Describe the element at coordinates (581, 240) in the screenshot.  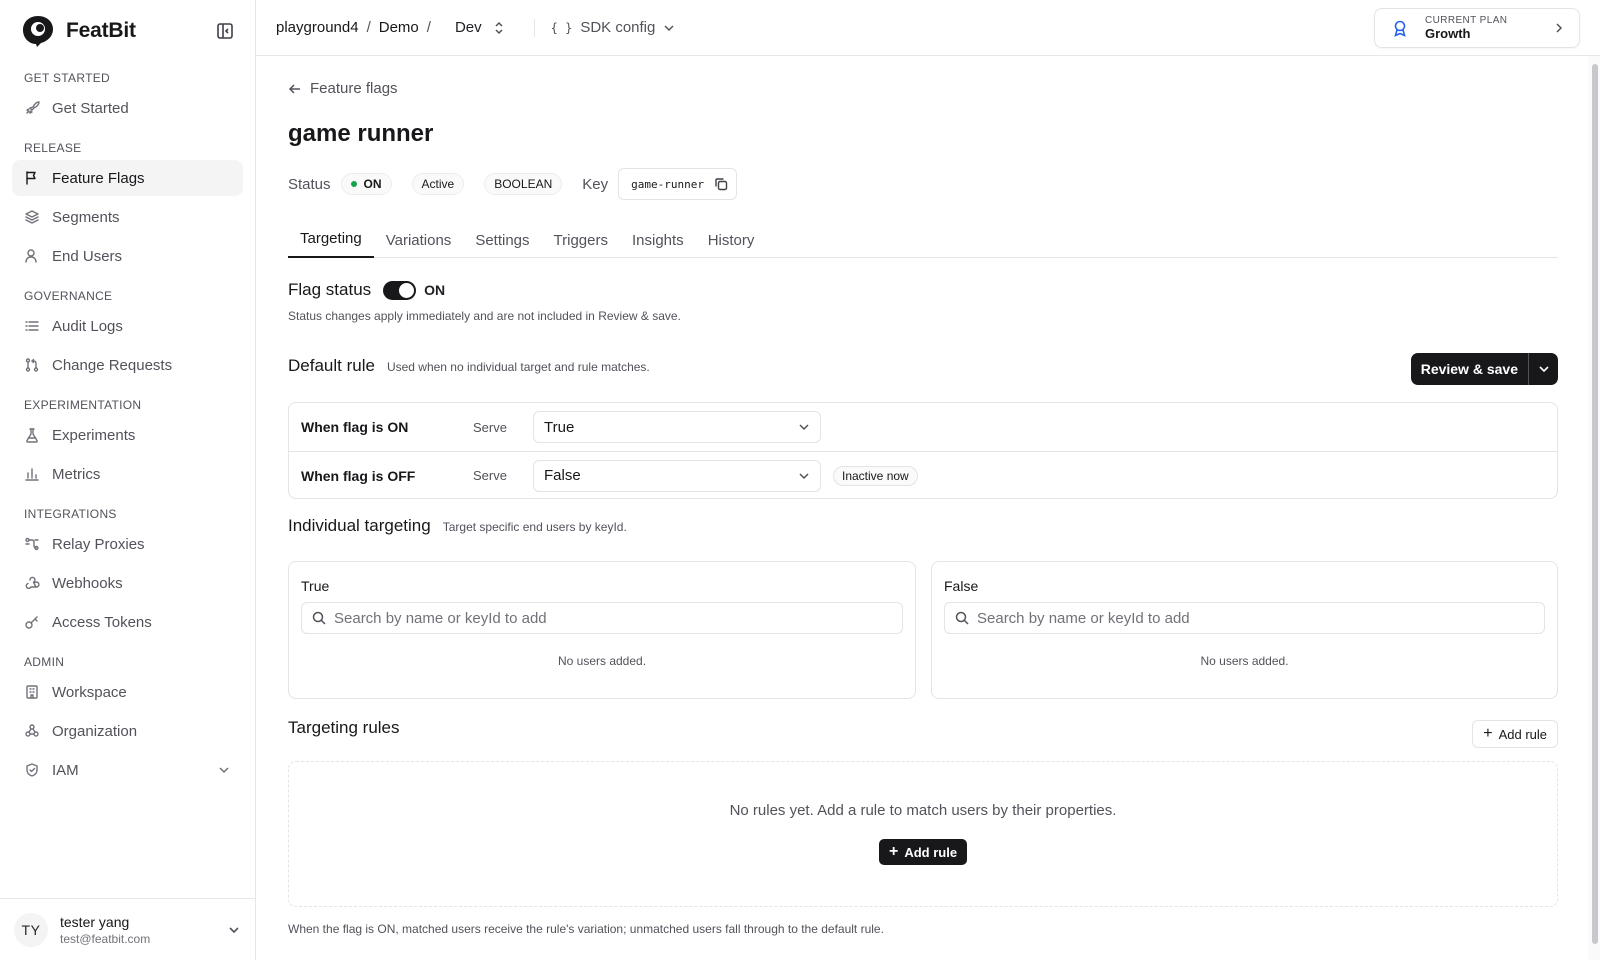
I see `tab-triggers: Triggers` at that location.